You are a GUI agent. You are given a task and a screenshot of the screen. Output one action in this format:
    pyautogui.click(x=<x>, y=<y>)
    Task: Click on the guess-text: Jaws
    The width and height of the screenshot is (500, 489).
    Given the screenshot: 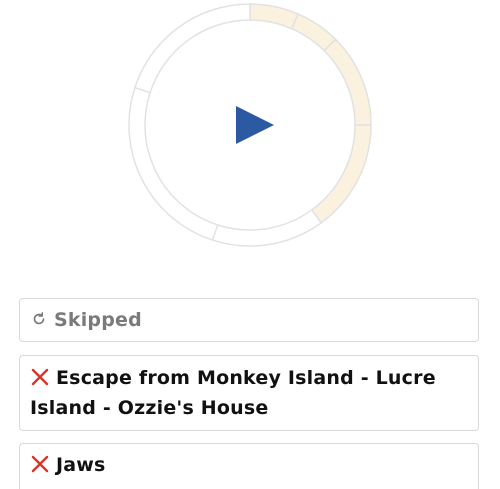 What is the action you would take?
    pyautogui.click(x=81, y=465)
    